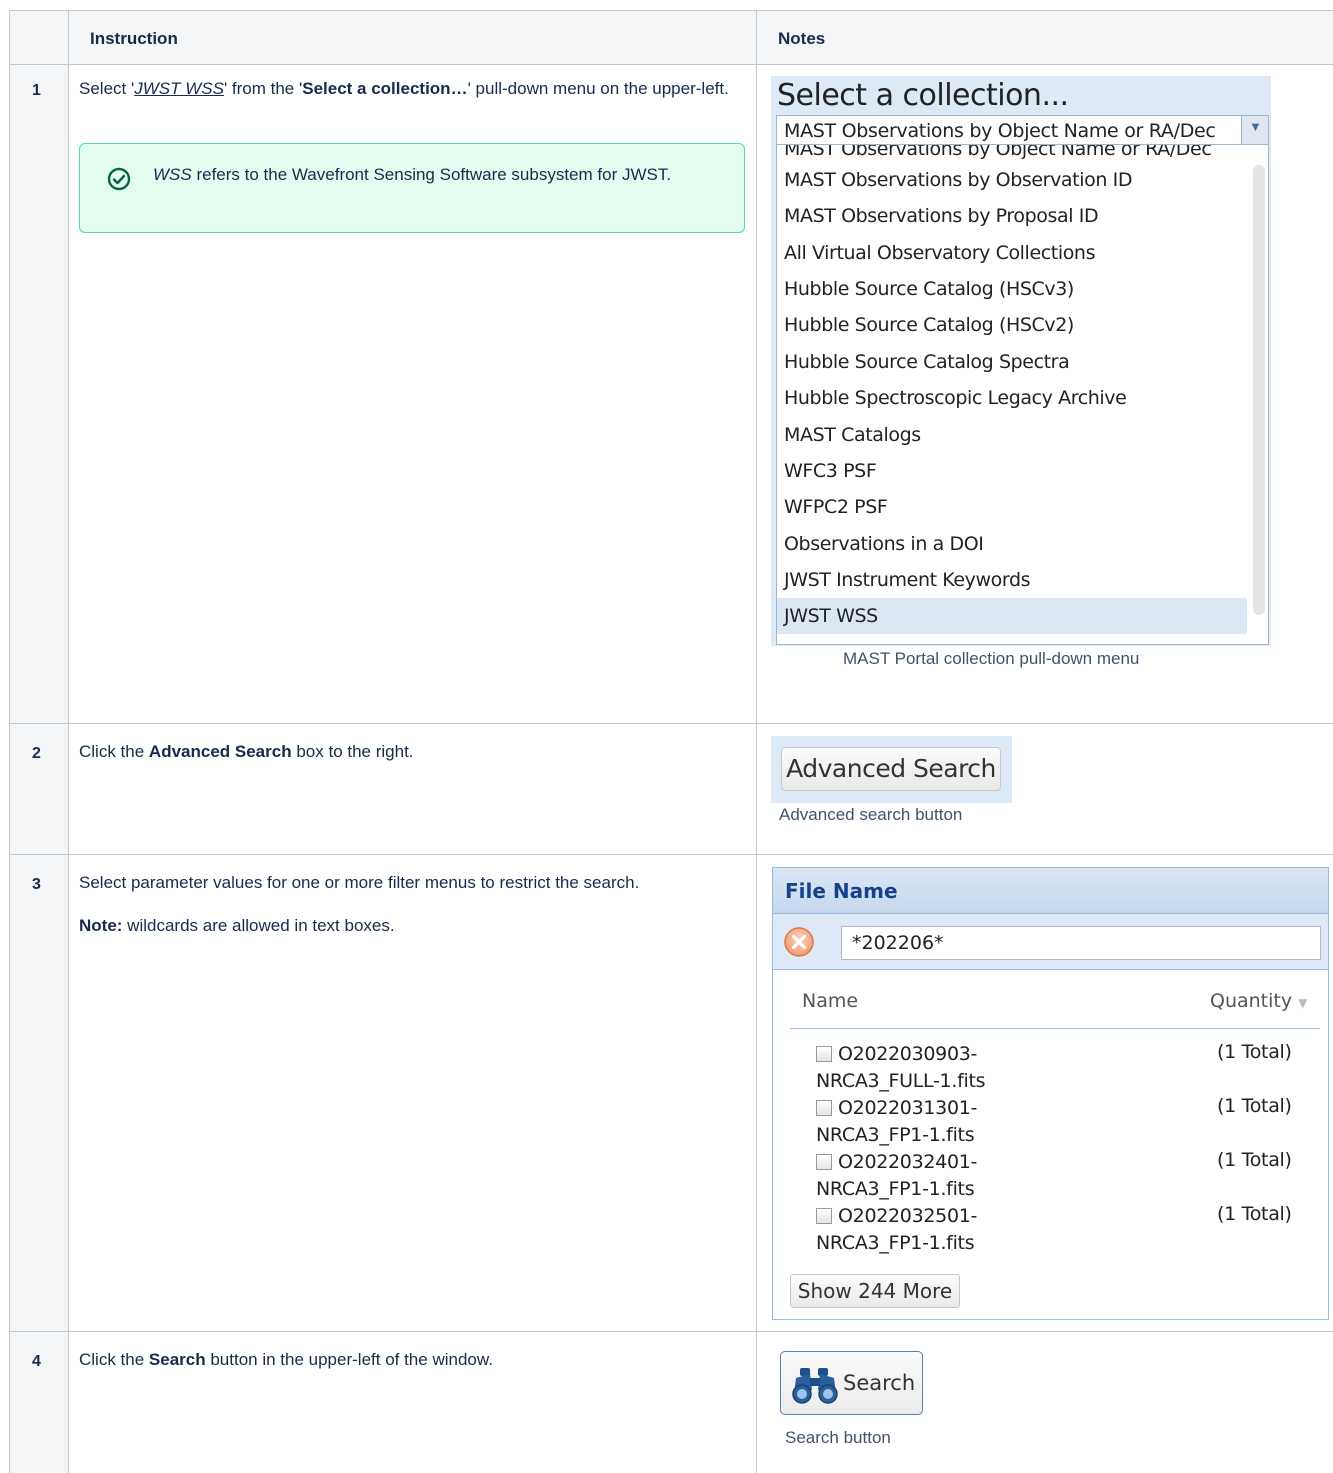 This screenshot has width=1333, height=1473. What do you see at coordinates (119, 179) in the screenshot?
I see `check-circle-icon` at bounding box center [119, 179].